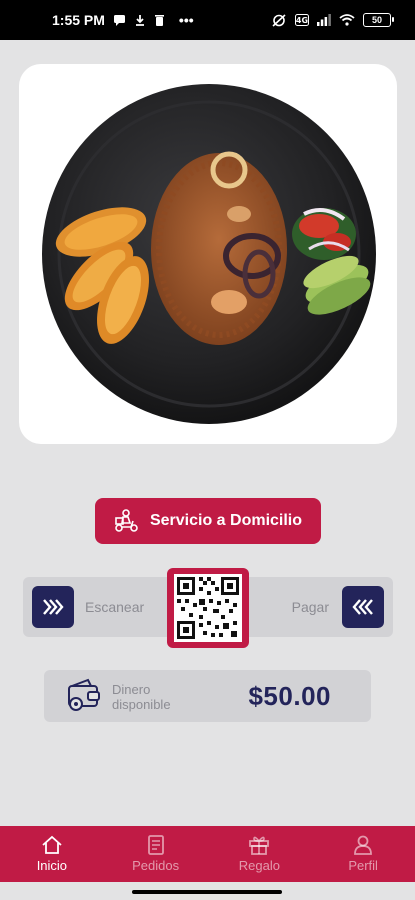 The width and height of the screenshot is (415, 900). What do you see at coordinates (347, 20) in the screenshot?
I see `wifi-icon` at bounding box center [347, 20].